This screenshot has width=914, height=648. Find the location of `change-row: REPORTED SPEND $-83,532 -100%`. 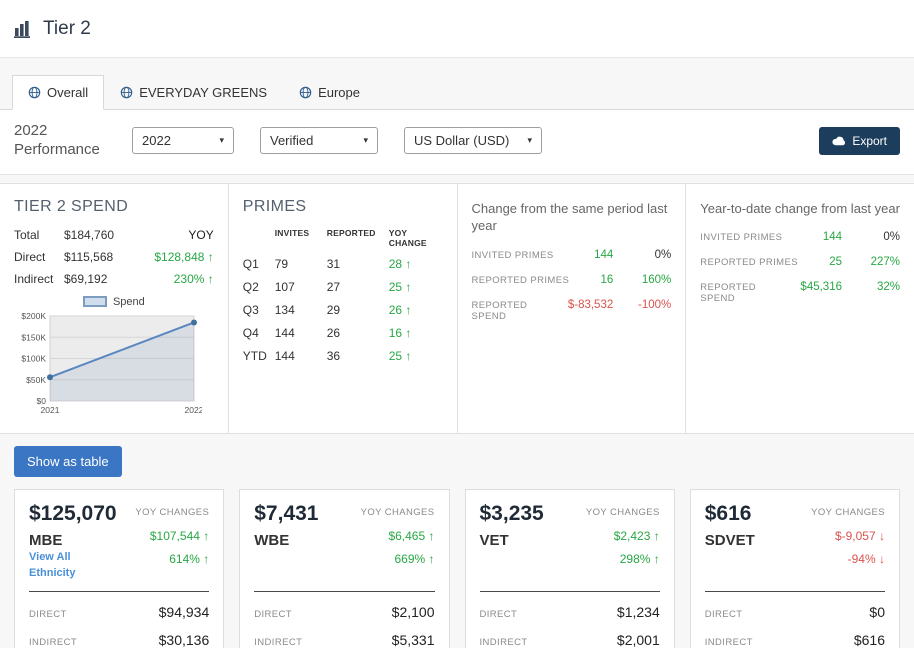

change-row: REPORTED SPEND $-83,532 -100% is located at coordinates (572, 310).